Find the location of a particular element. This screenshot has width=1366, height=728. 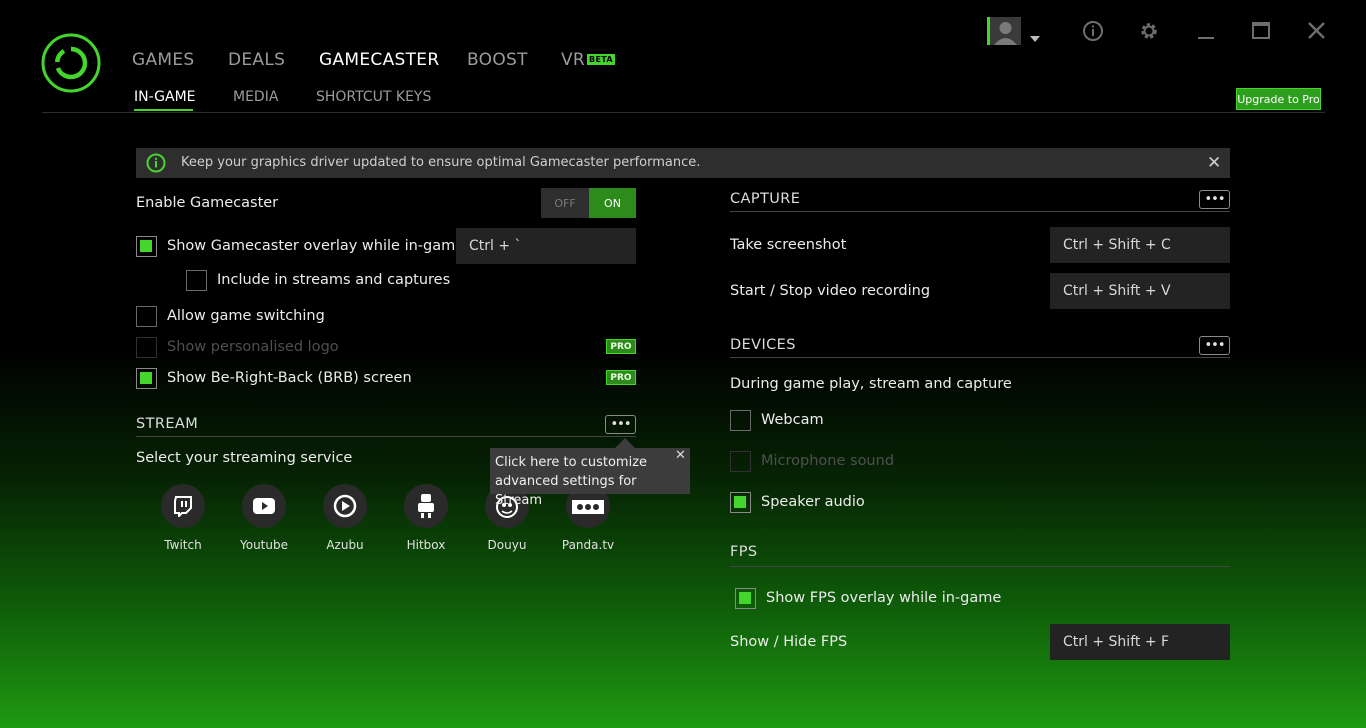

nav-deals: DEALS is located at coordinates (256, 60).